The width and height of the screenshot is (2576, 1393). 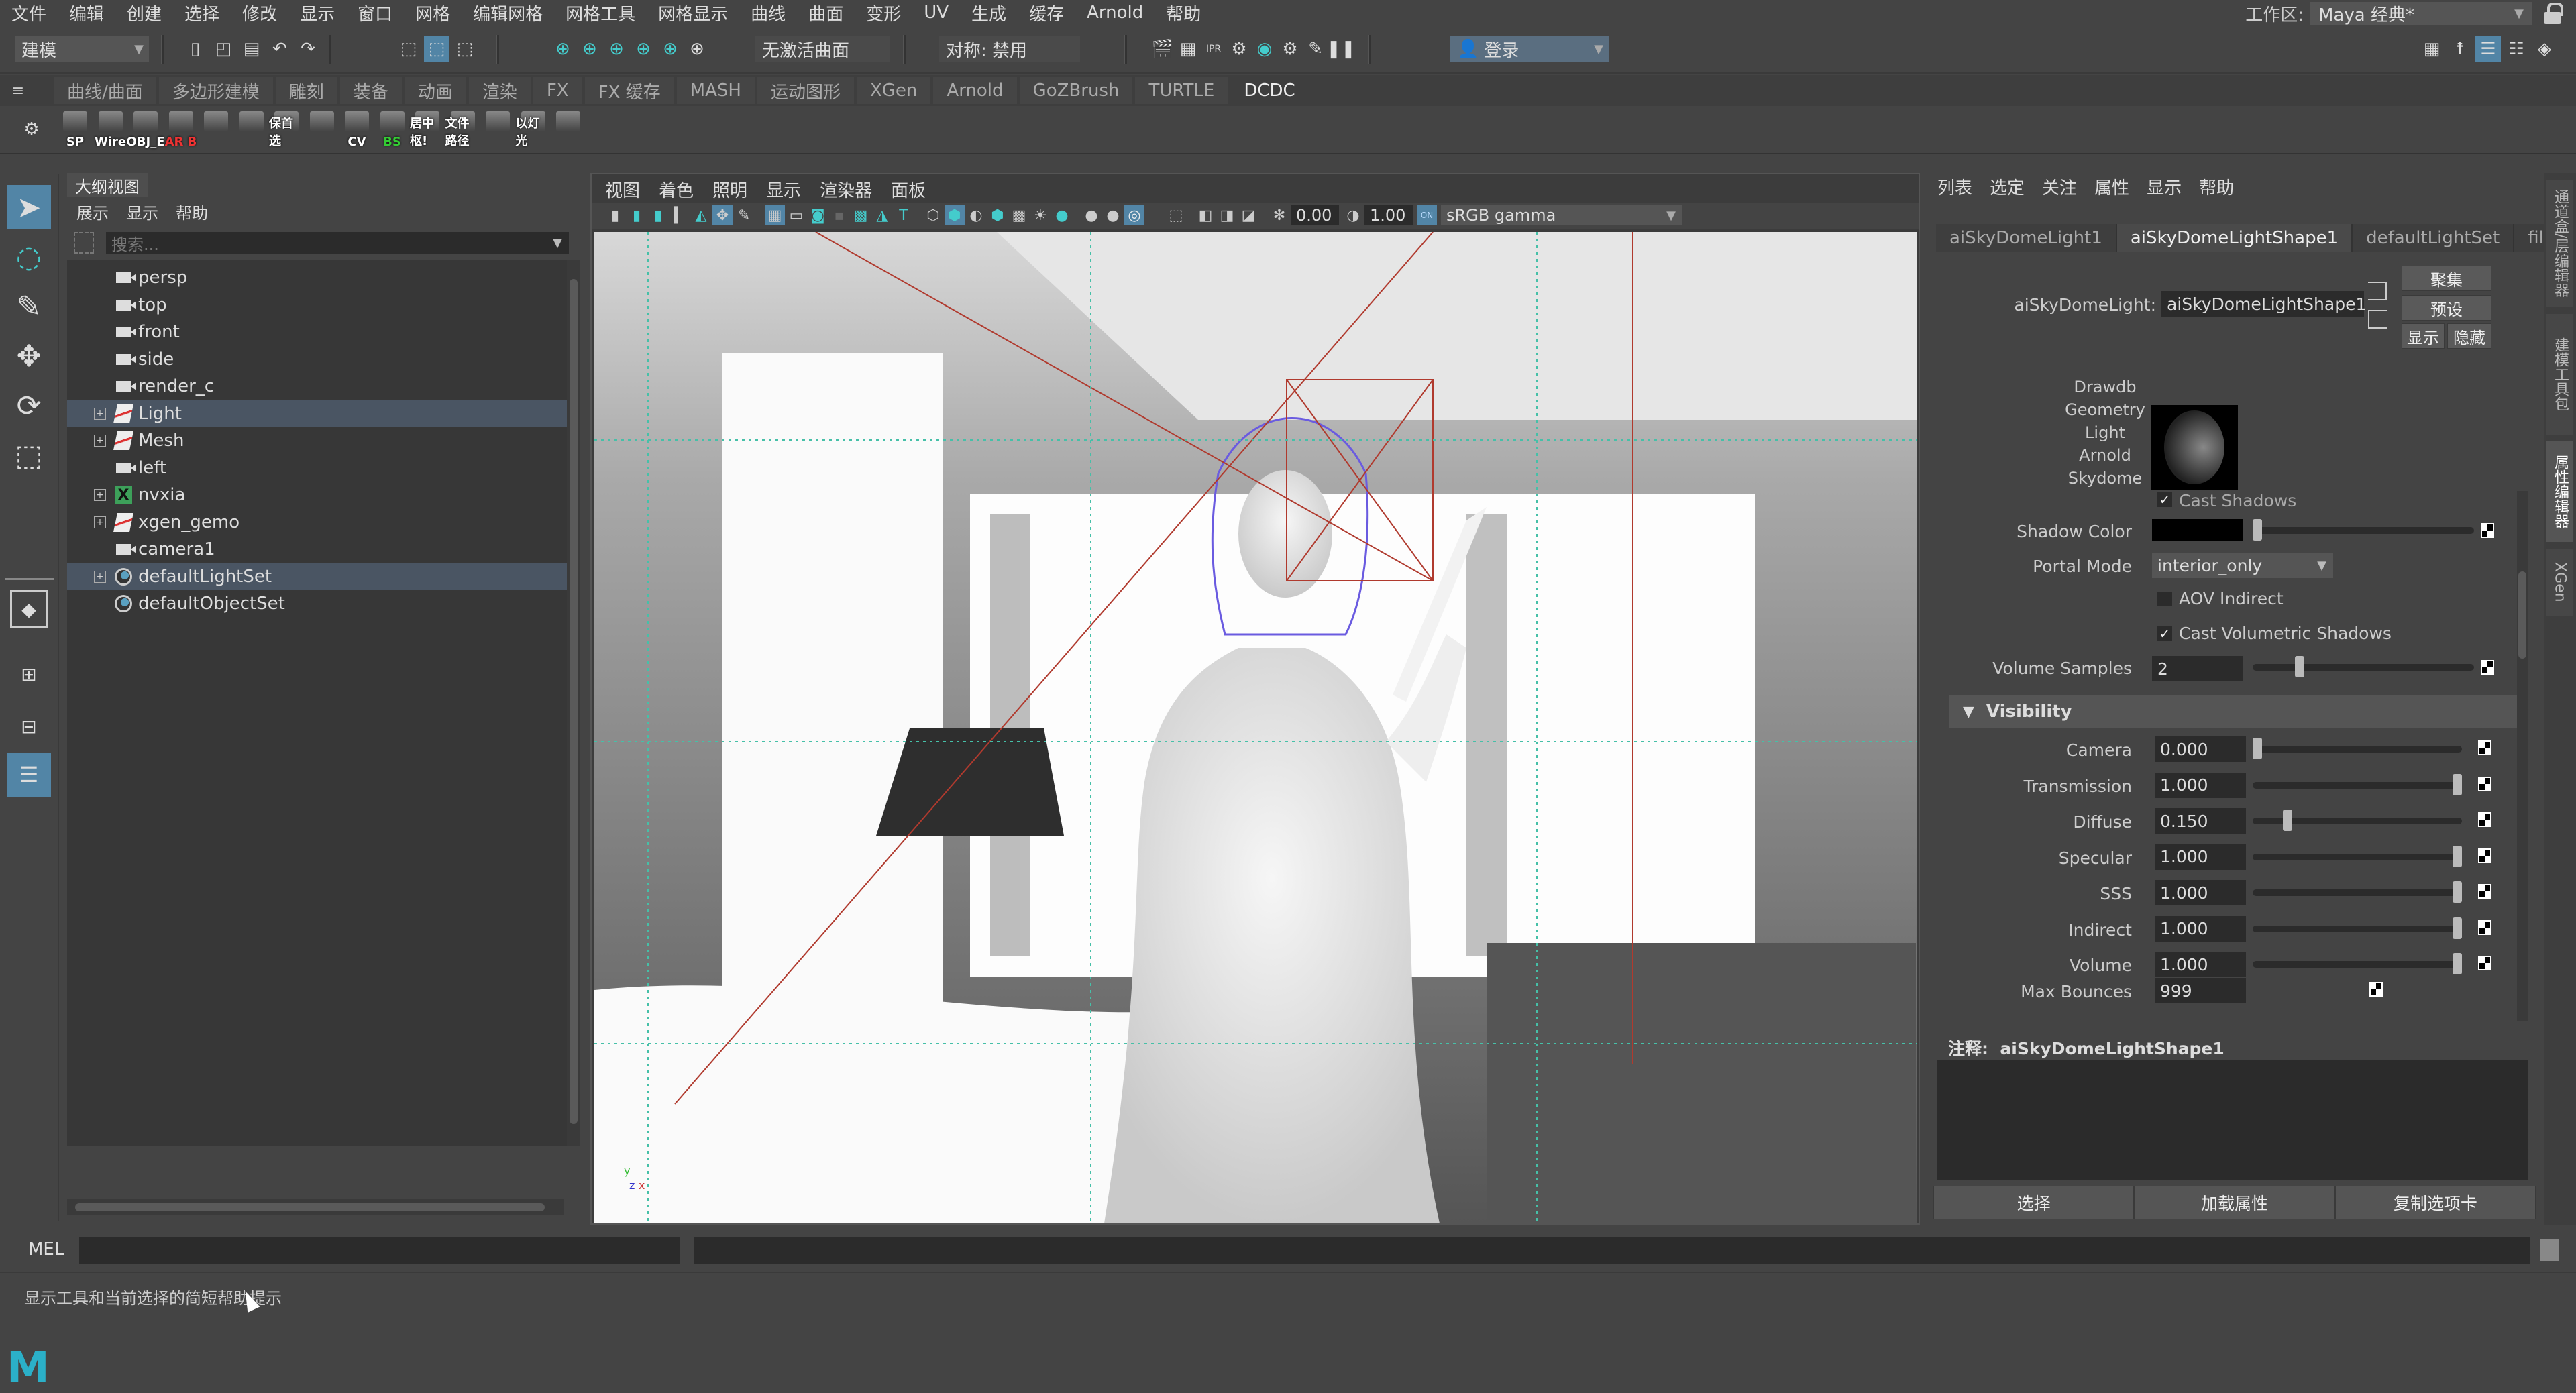 I want to click on shadows-icon: ●, so click(x=1062, y=215).